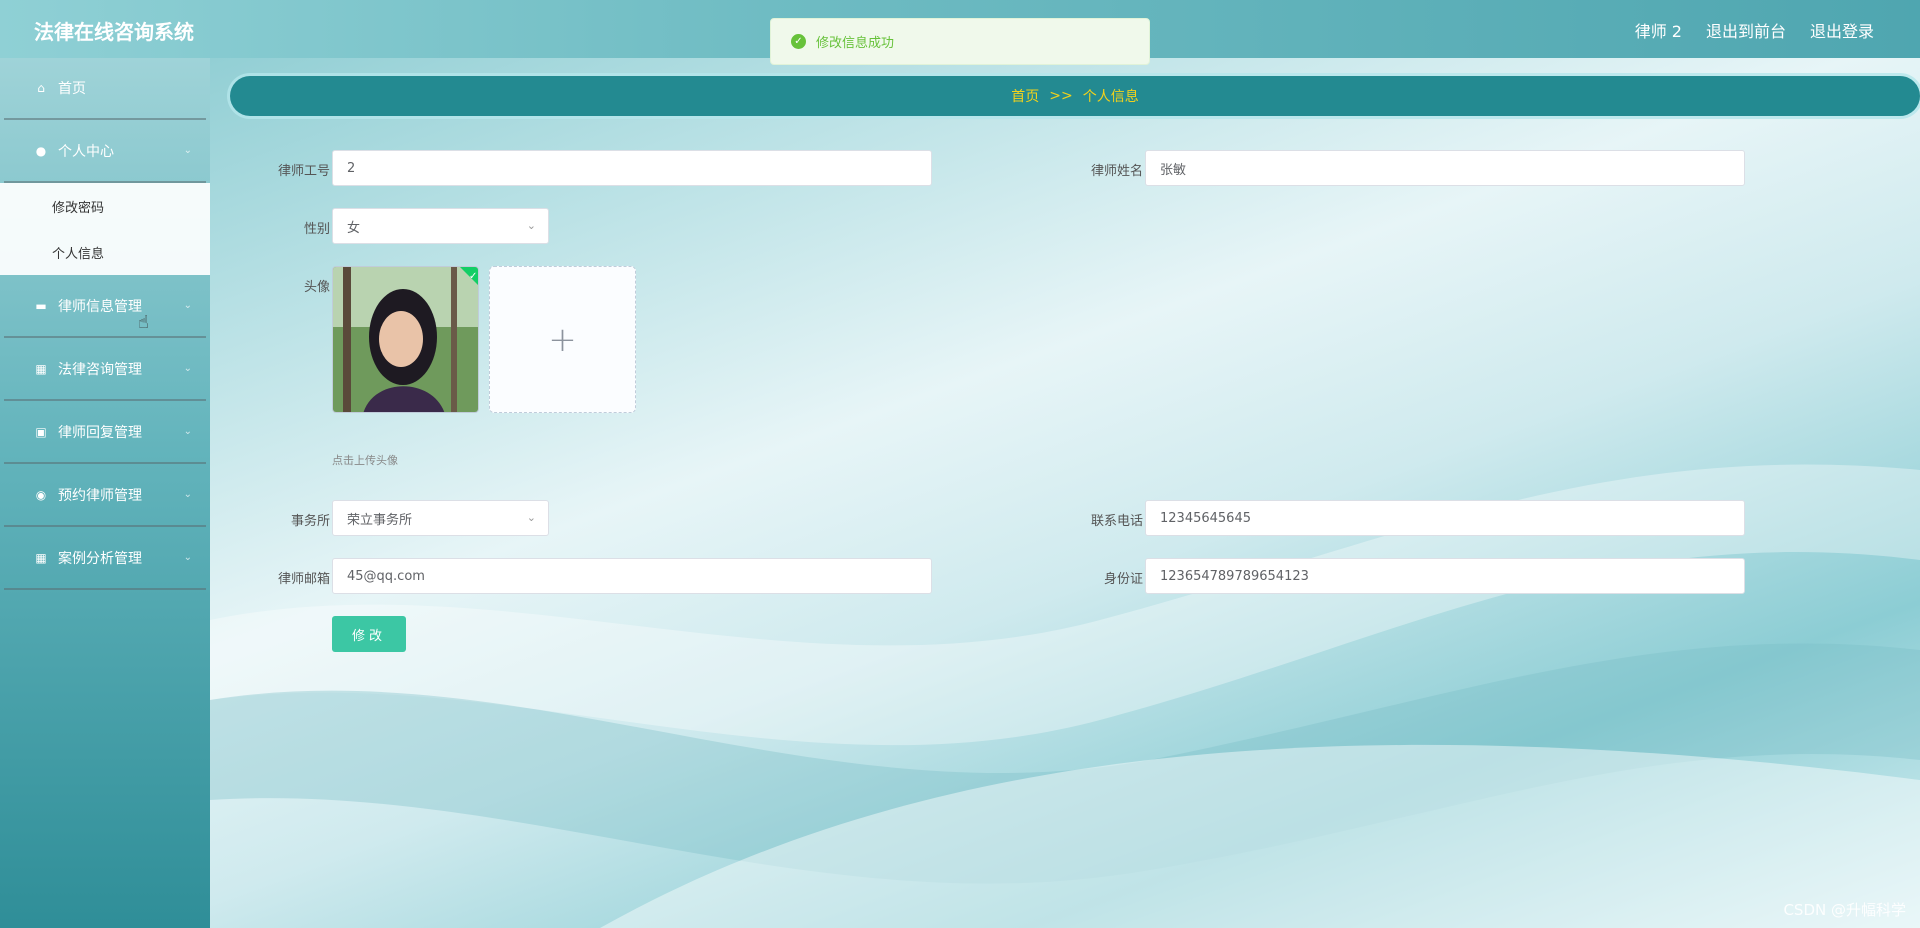 The height and width of the screenshot is (928, 1920). What do you see at coordinates (1445, 518) in the screenshot?
I see `phone-field: 12345645645` at bounding box center [1445, 518].